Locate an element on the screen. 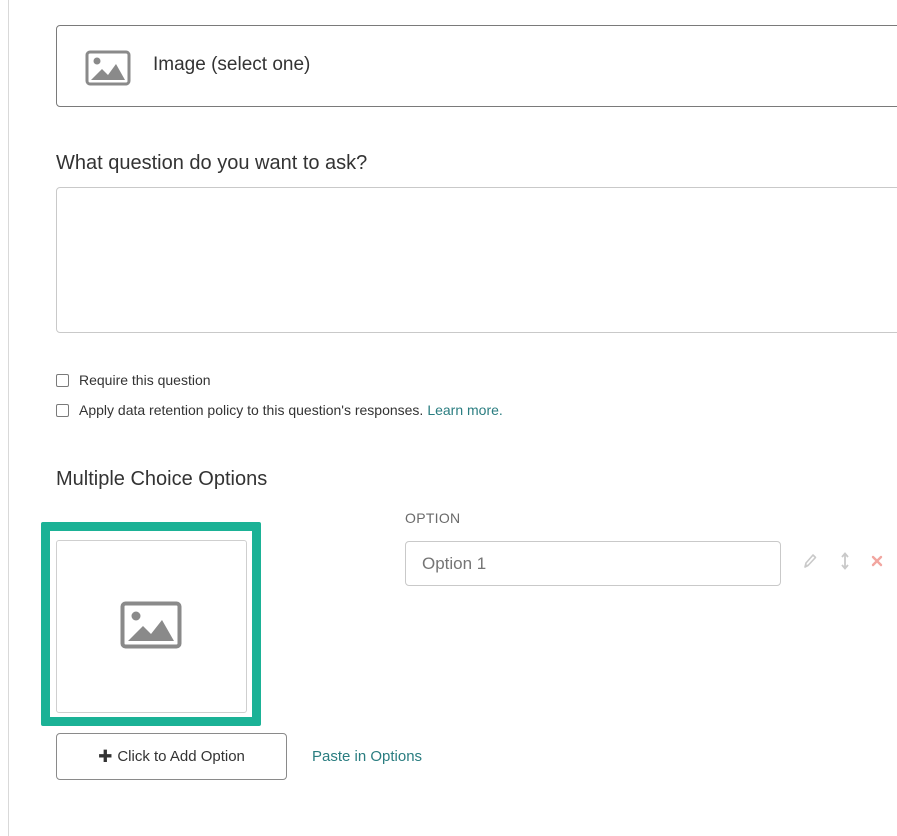 This screenshot has height=836, width=897. require-question-row: Require this question is located at coordinates (132, 380).